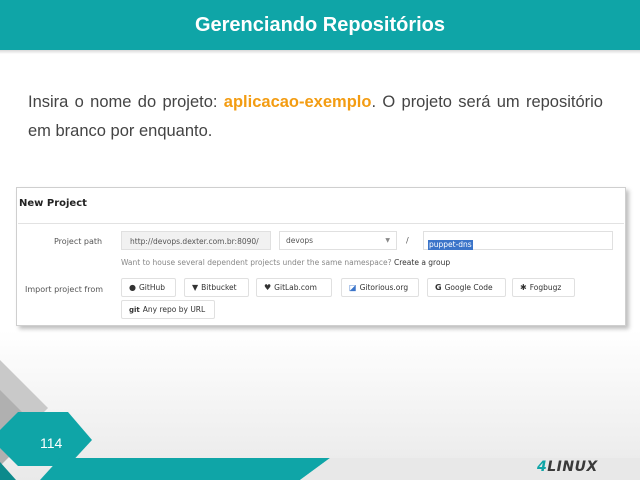 The image size is (640, 480). Describe the element at coordinates (353, 287) in the screenshot. I see `gitorious-icon: ◪` at that location.